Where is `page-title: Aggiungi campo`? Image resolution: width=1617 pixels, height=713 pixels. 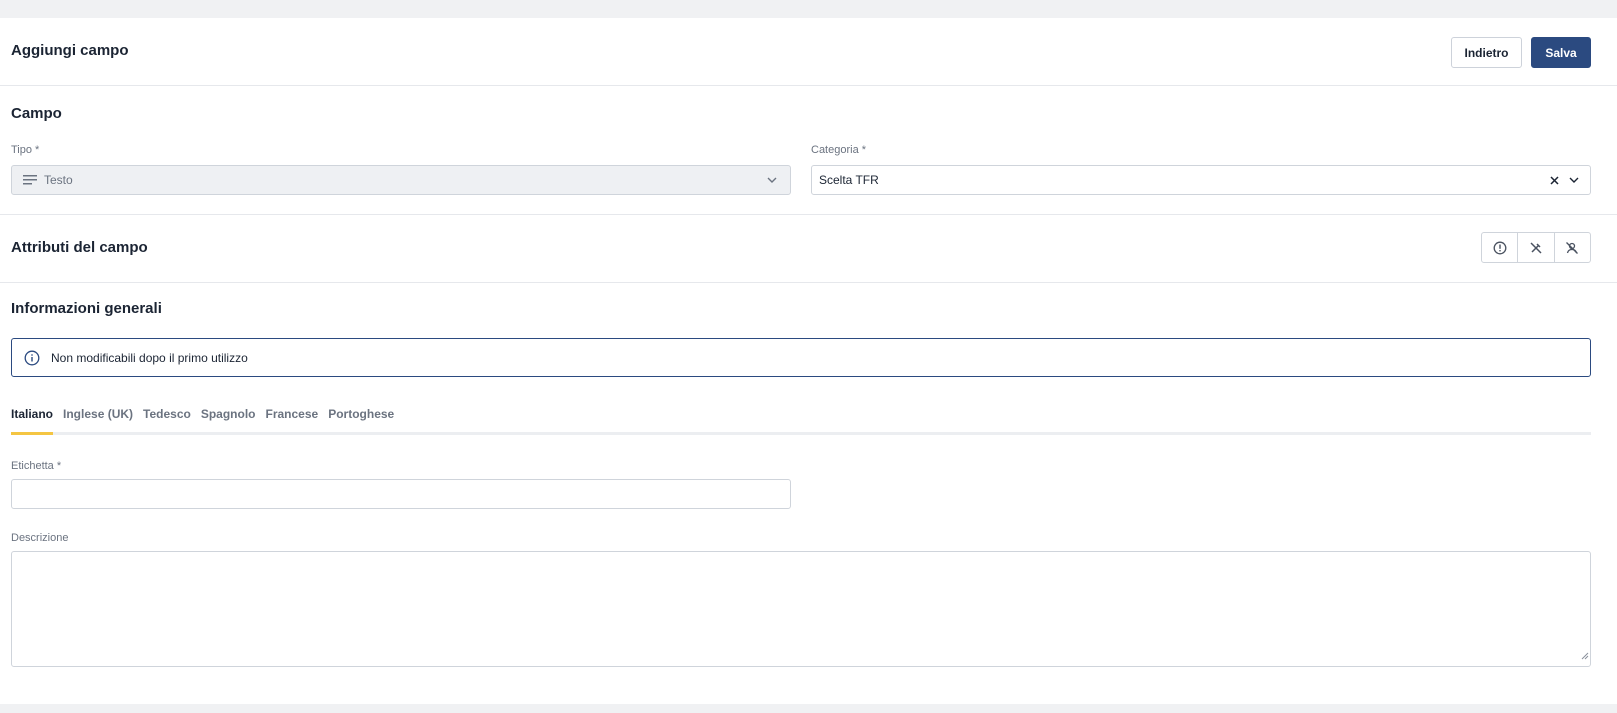
page-title: Aggiungi campo is located at coordinates (70, 50).